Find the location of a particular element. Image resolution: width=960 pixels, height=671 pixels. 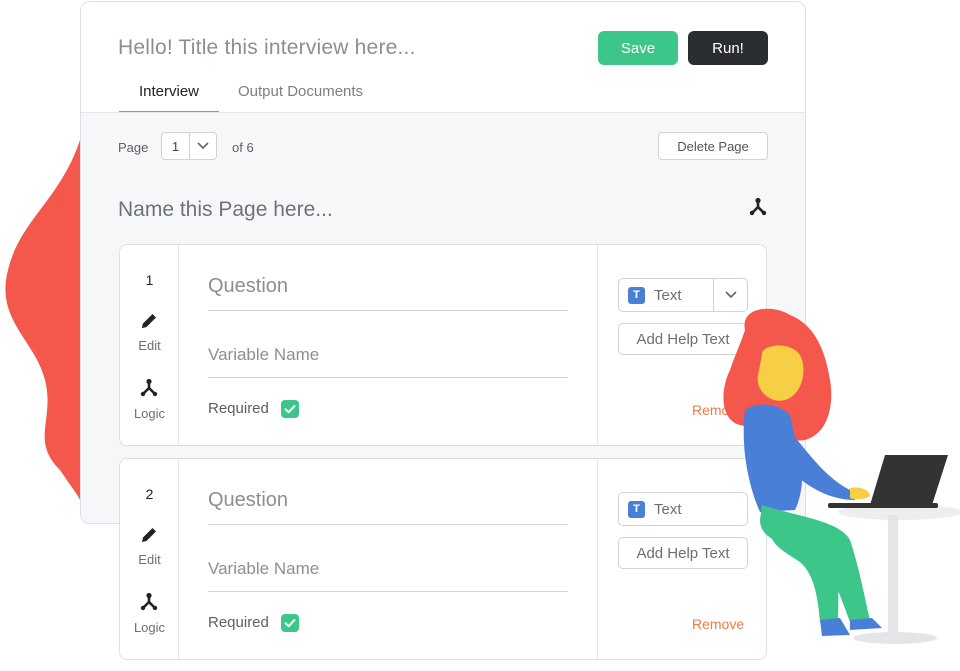

page-label: Page is located at coordinates (133, 147).